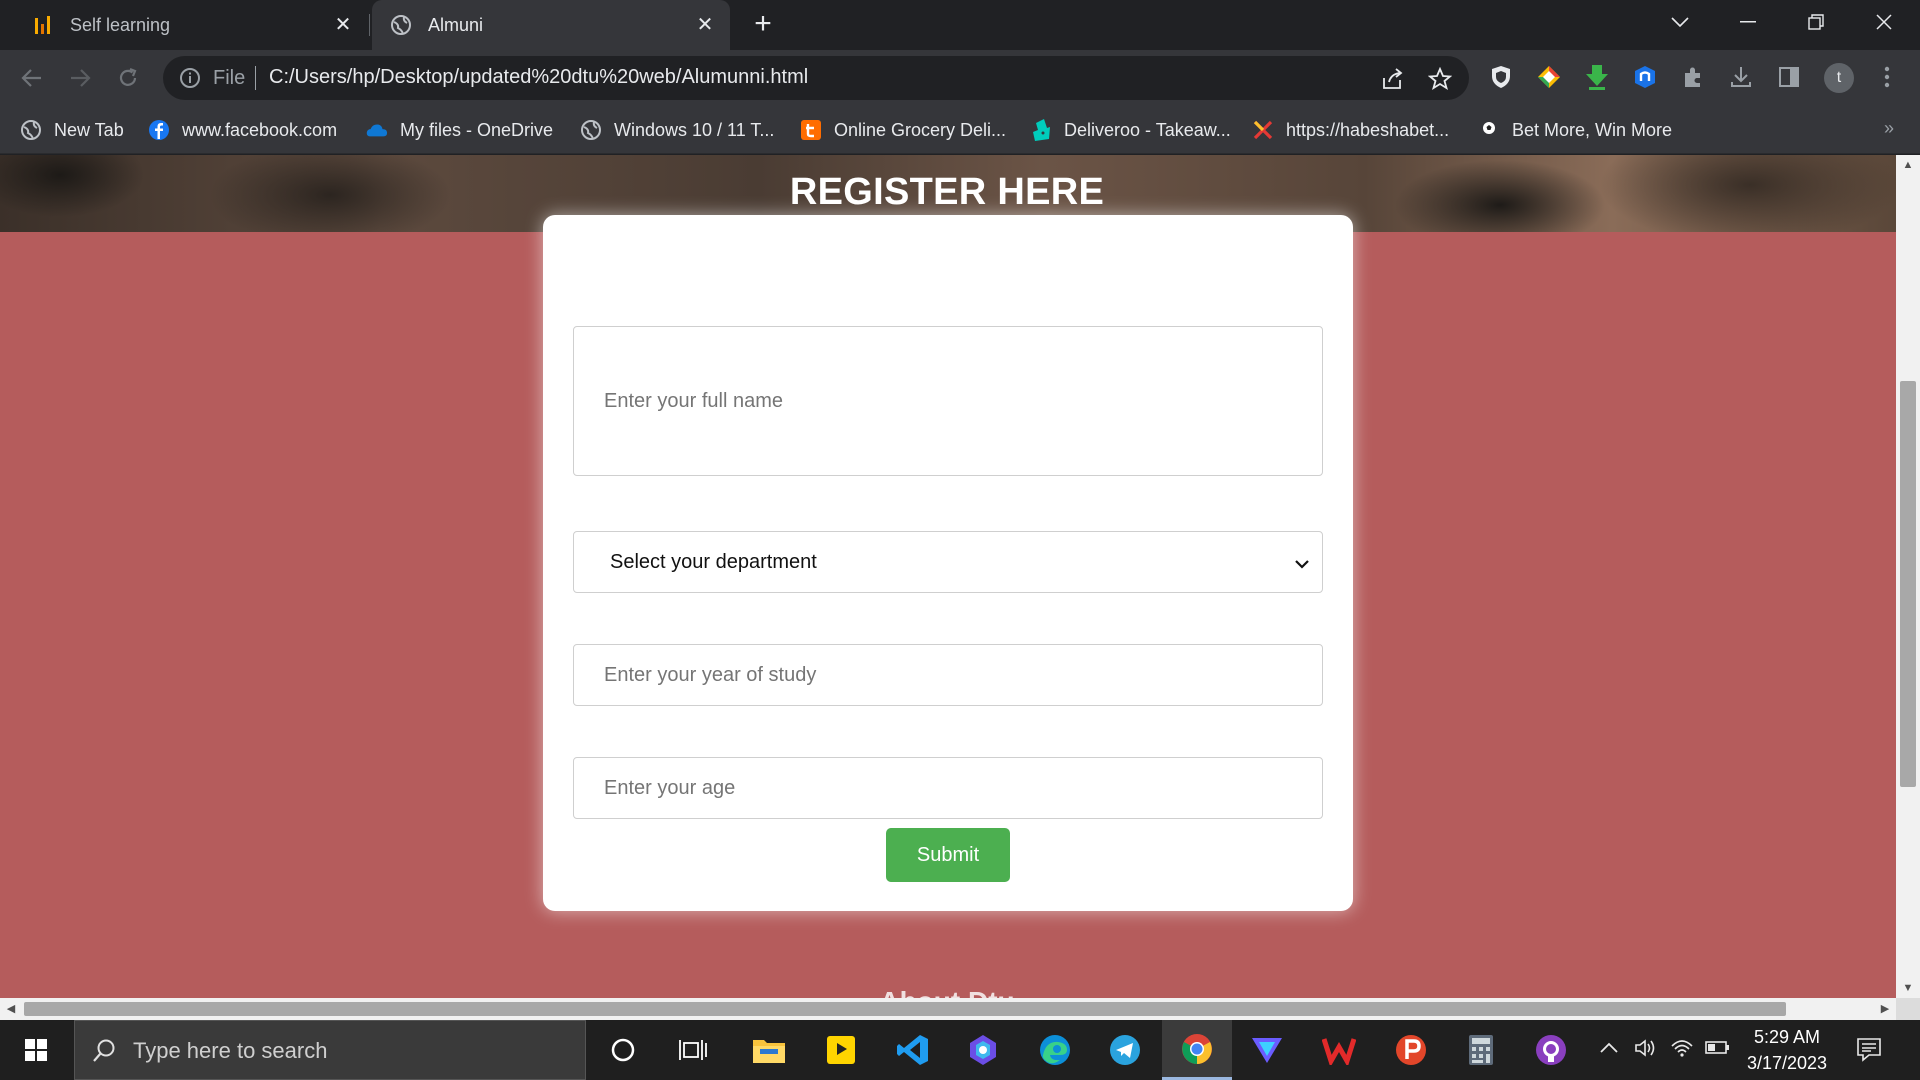 The height and width of the screenshot is (1080, 1920). I want to click on vertical-scrollbar: ▲ ▼, so click(1908, 576).